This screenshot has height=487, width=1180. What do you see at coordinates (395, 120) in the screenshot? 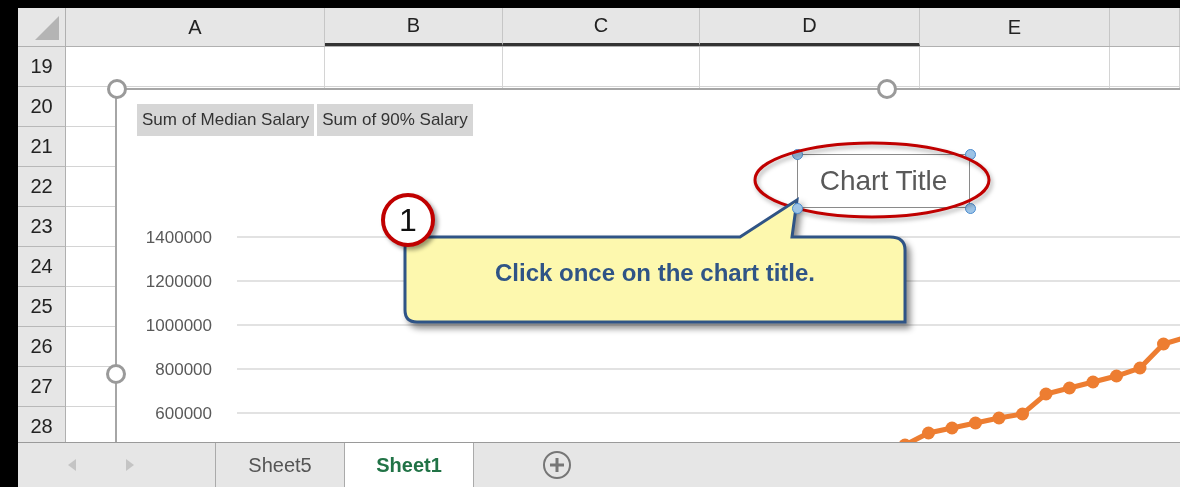
I see `field-button: Sum of 90% Salary` at bounding box center [395, 120].